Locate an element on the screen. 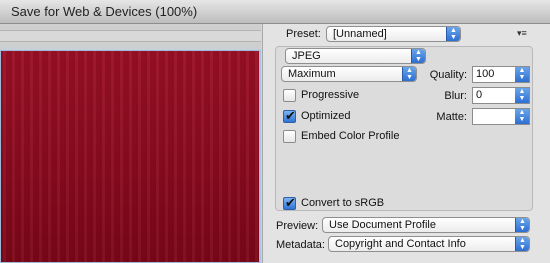 Image resolution: width=550 pixels, height=263 pixels. matte-label: Matte: is located at coordinates (451, 117).